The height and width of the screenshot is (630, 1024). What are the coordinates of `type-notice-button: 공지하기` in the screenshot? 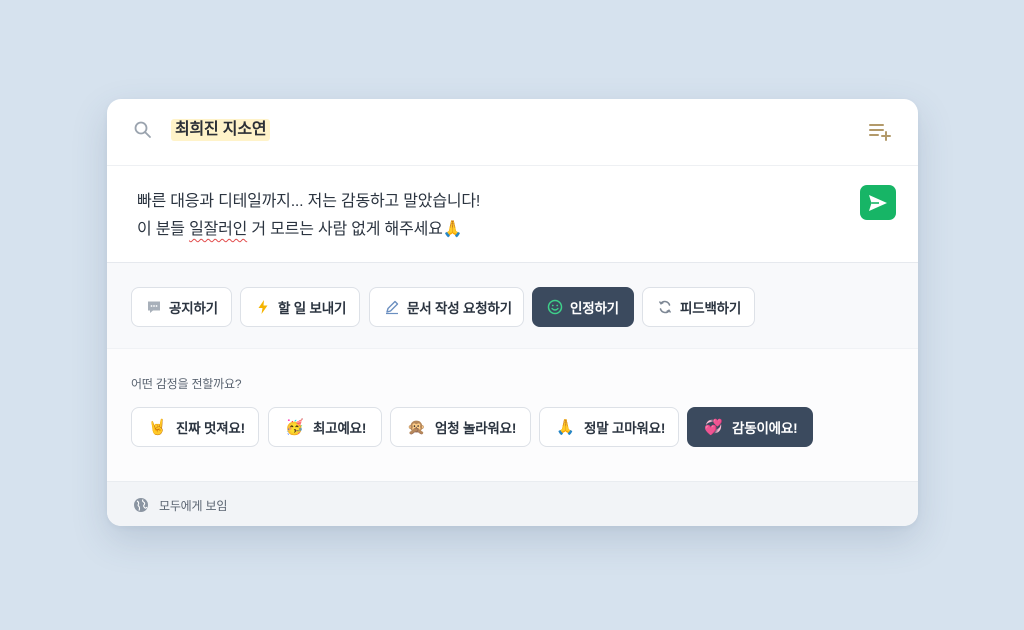 It's located at (181, 307).